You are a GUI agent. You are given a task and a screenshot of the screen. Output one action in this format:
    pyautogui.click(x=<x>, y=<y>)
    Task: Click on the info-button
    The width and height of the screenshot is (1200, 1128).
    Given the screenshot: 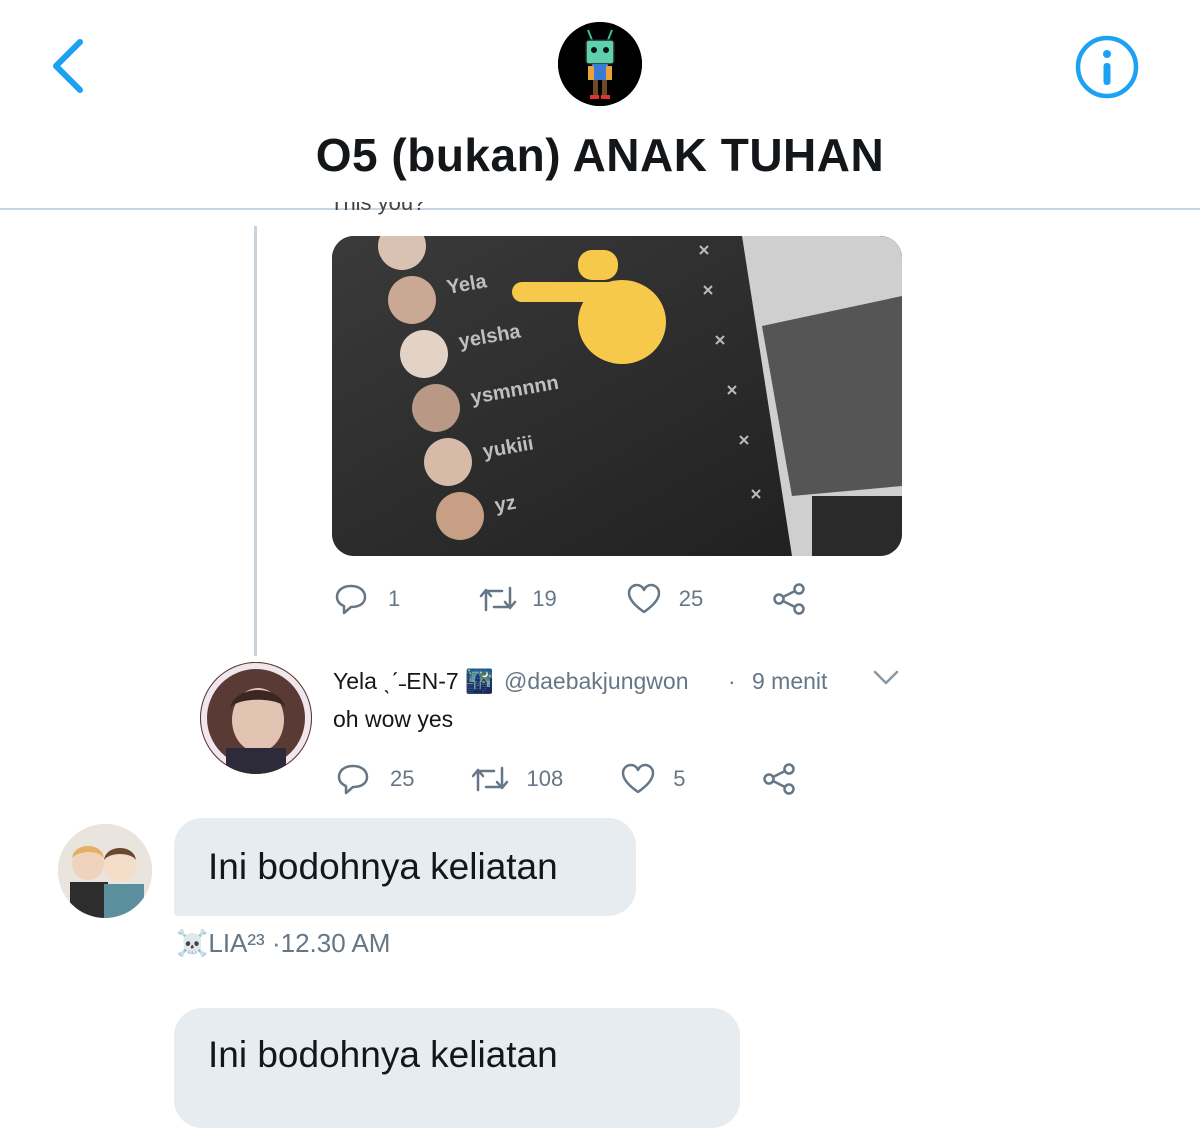 What is the action you would take?
    pyautogui.click(x=1107, y=67)
    